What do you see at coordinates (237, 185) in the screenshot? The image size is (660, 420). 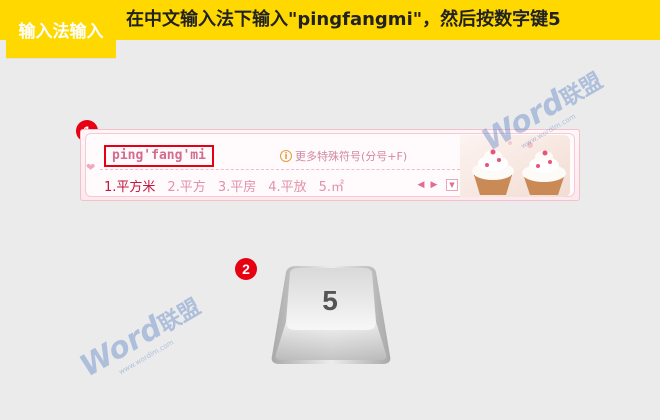 I see `candidate-3: 3.平房` at bounding box center [237, 185].